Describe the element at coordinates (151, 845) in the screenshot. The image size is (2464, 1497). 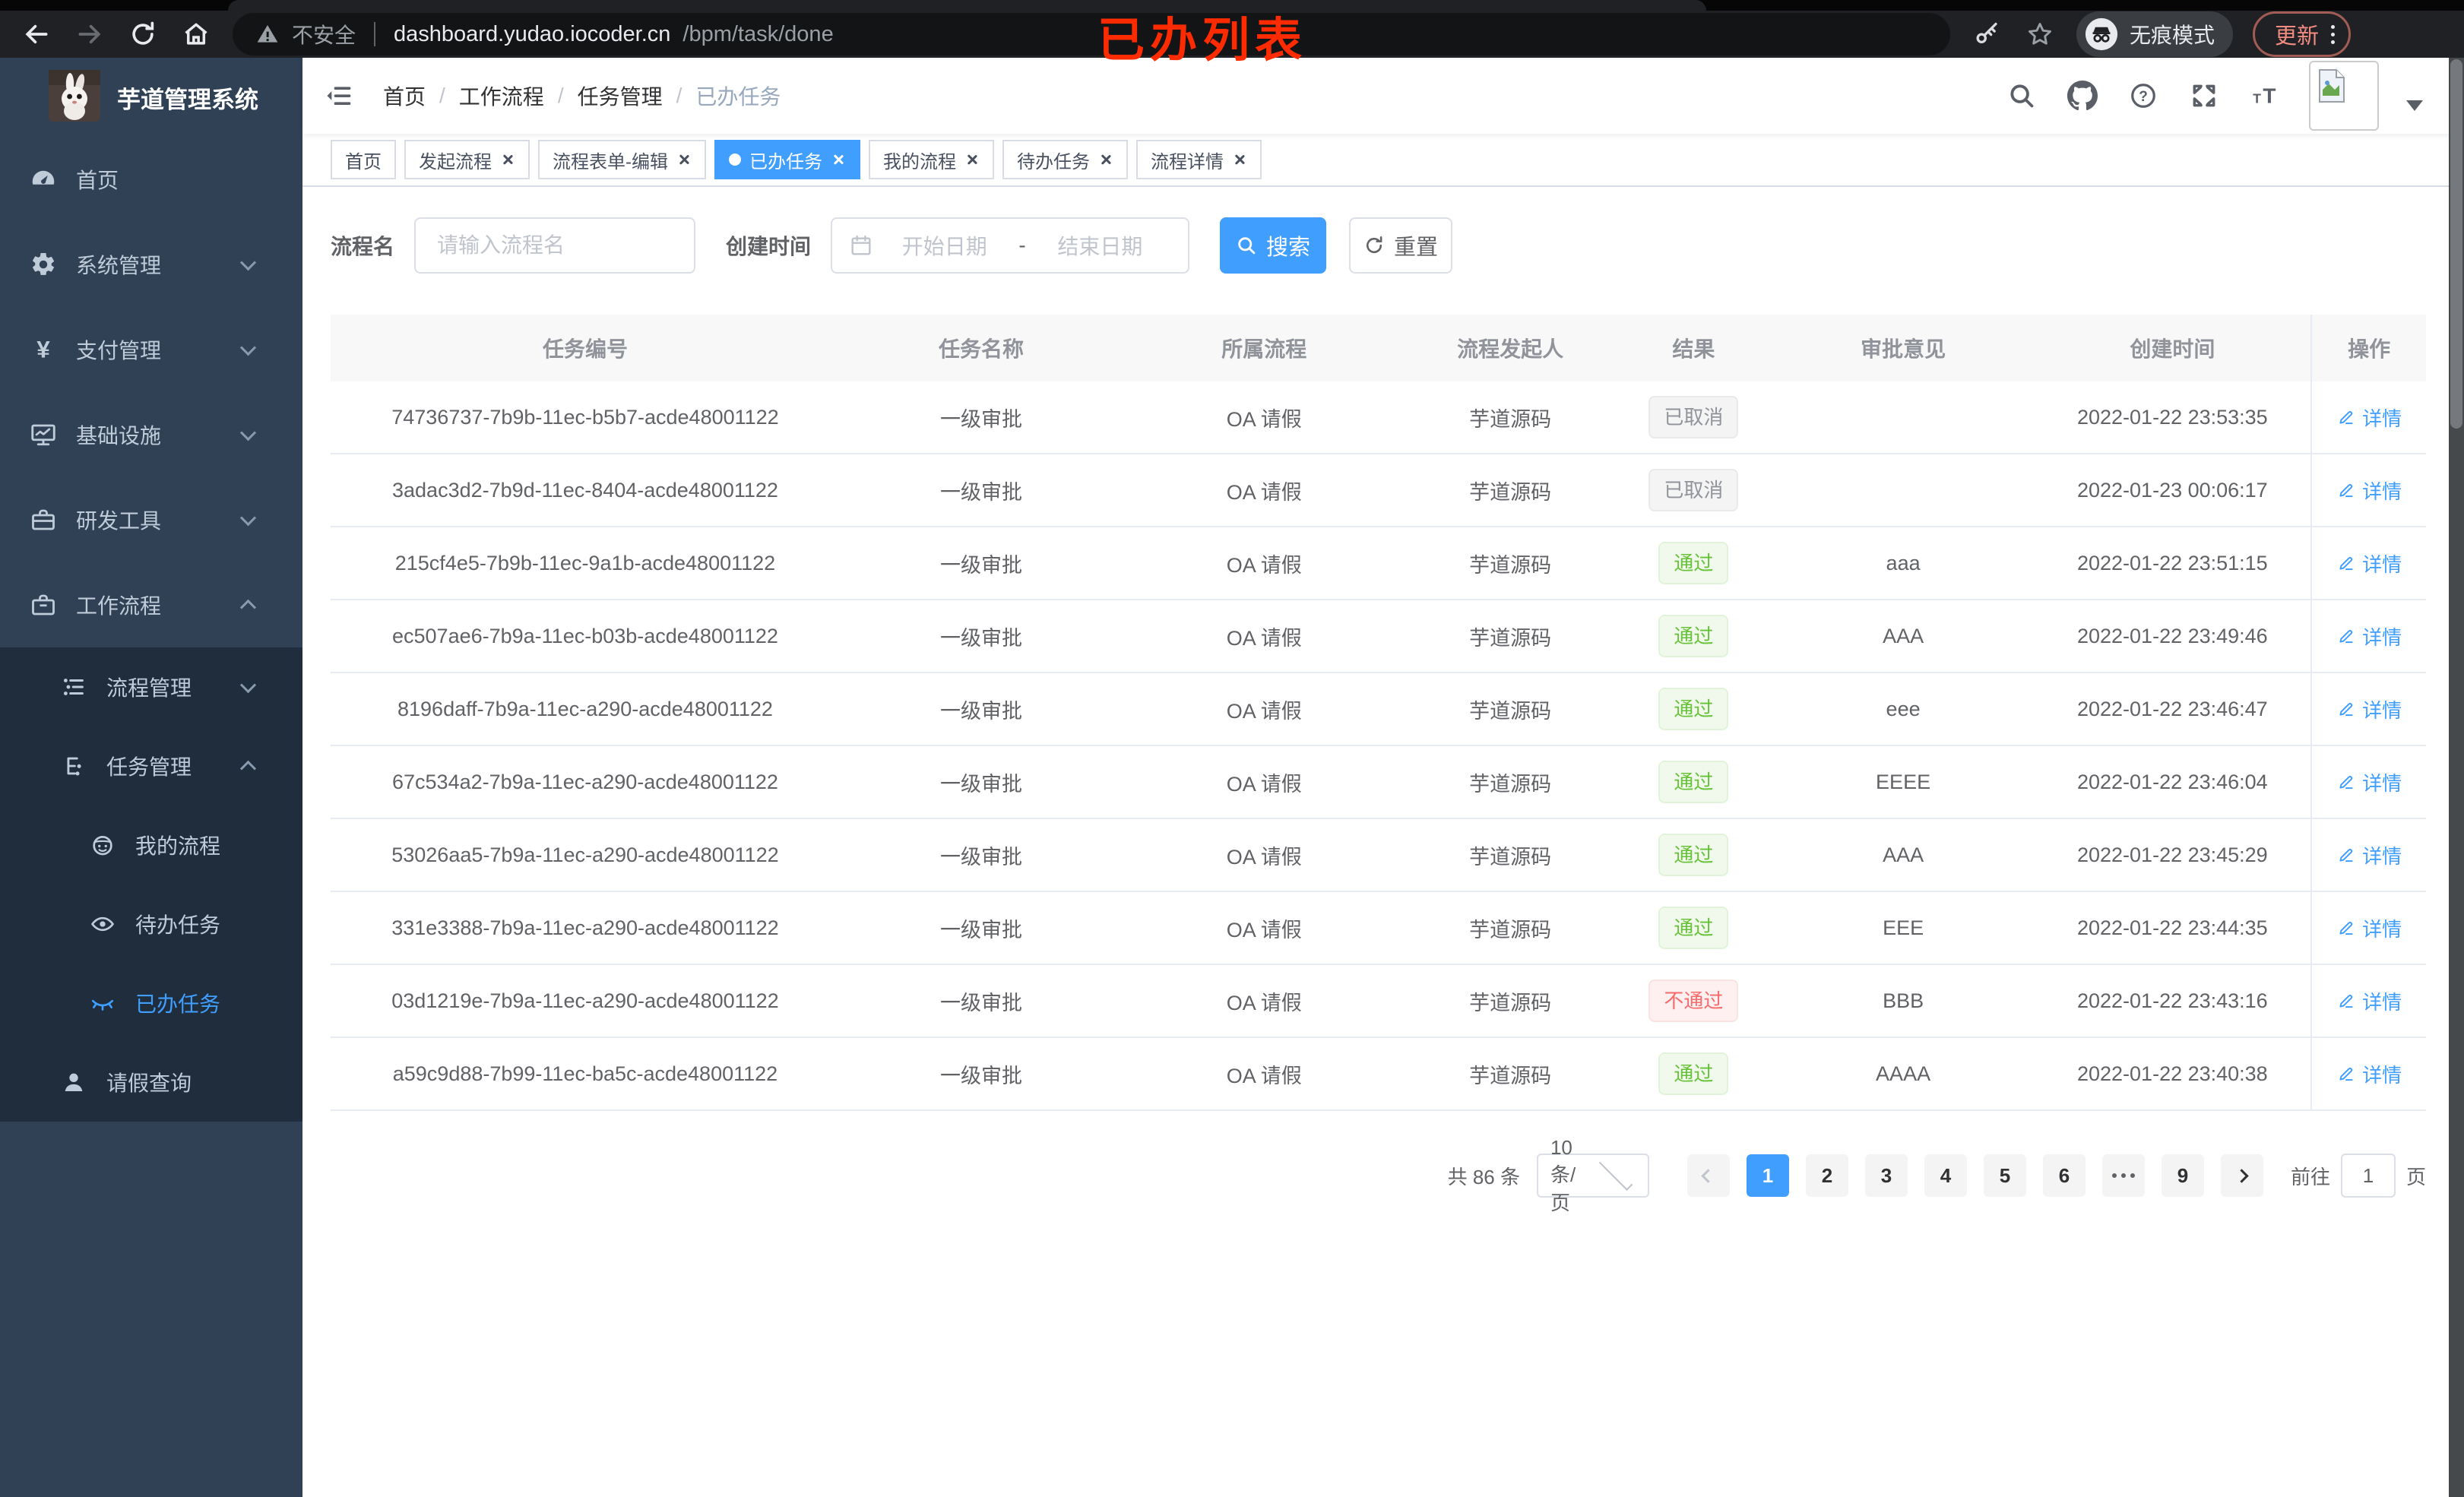
I see `sidebar-item-my-process: 我的流程` at that location.